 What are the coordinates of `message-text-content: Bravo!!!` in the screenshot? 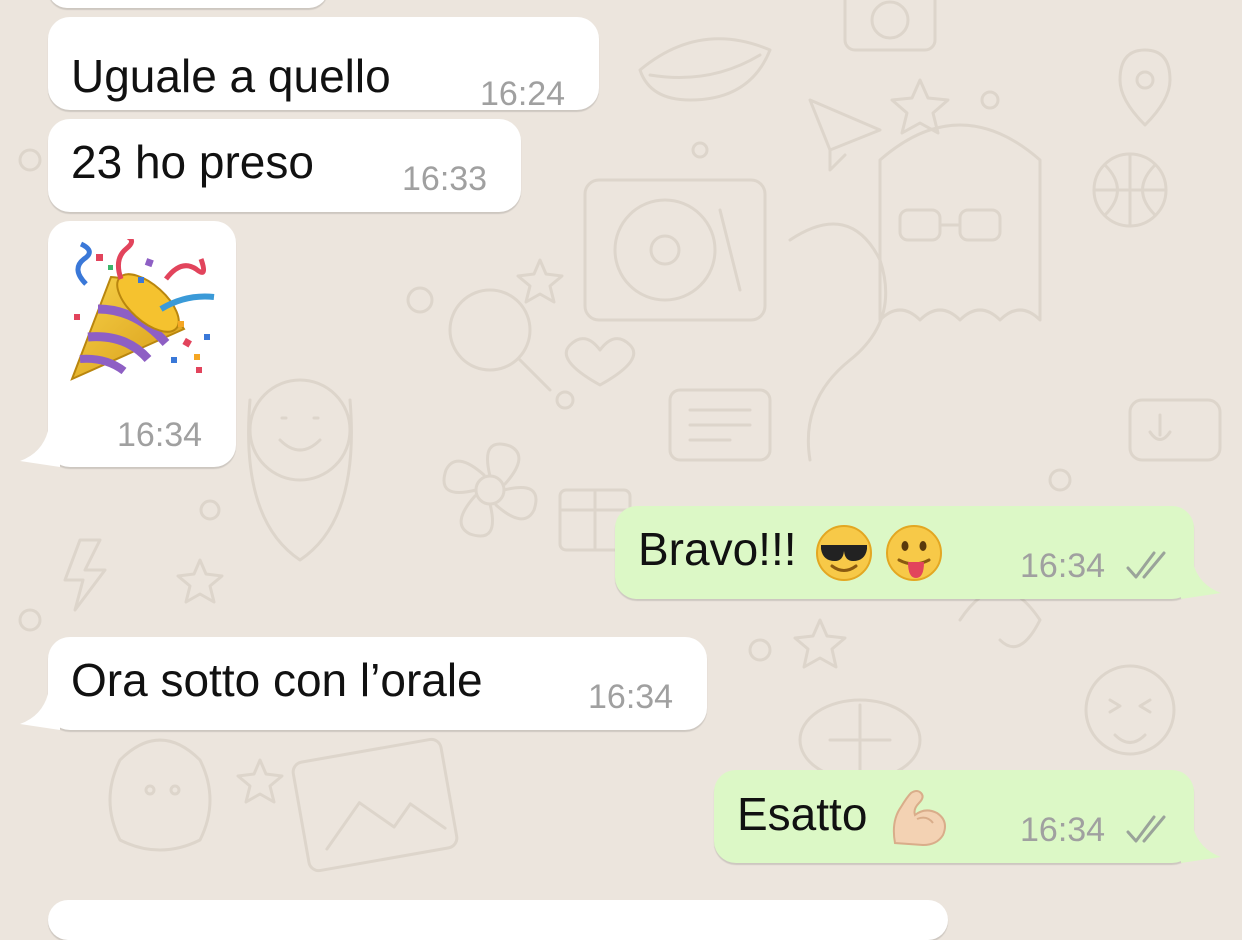 It's located at (717, 549).